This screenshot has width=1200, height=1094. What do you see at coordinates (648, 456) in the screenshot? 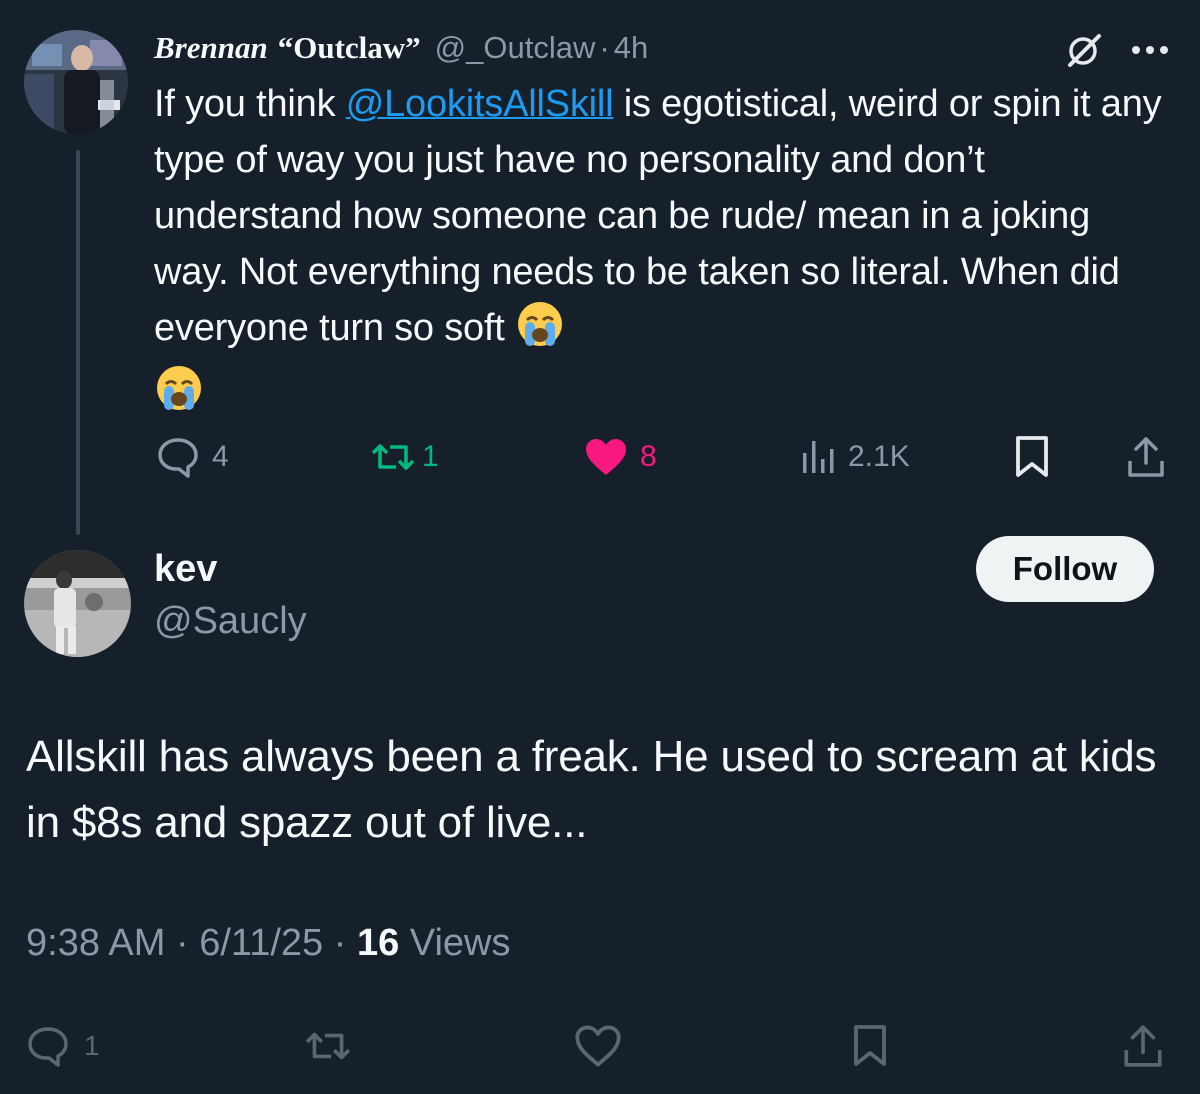
I see `like-count: 8` at bounding box center [648, 456].